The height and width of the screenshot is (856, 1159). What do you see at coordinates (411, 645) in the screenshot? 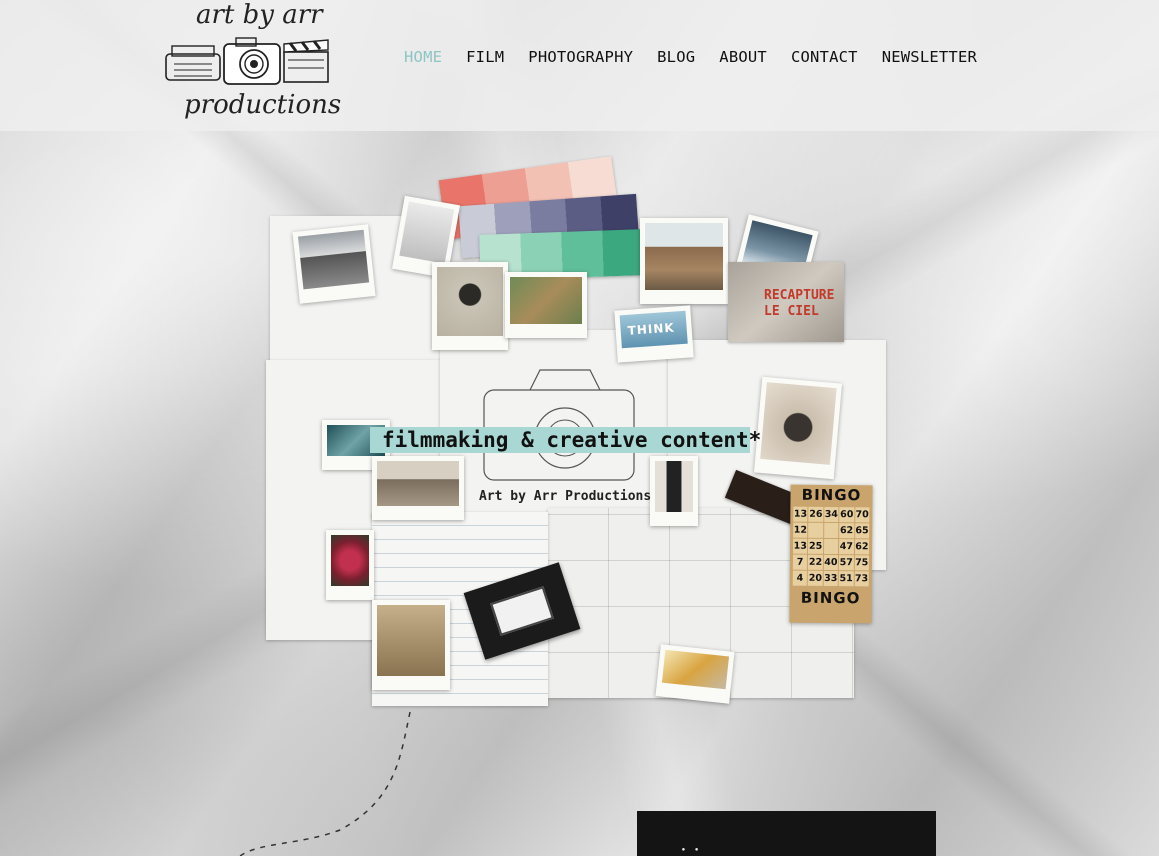
I see `door-photo` at bounding box center [411, 645].